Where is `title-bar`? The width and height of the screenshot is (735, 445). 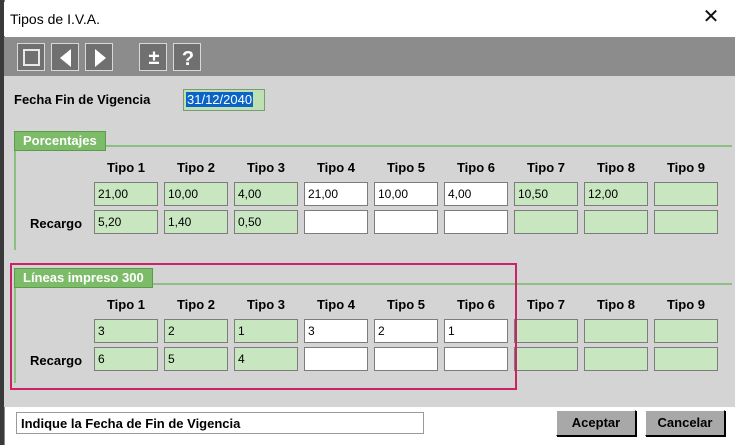
title-bar is located at coordinates (369, 19).